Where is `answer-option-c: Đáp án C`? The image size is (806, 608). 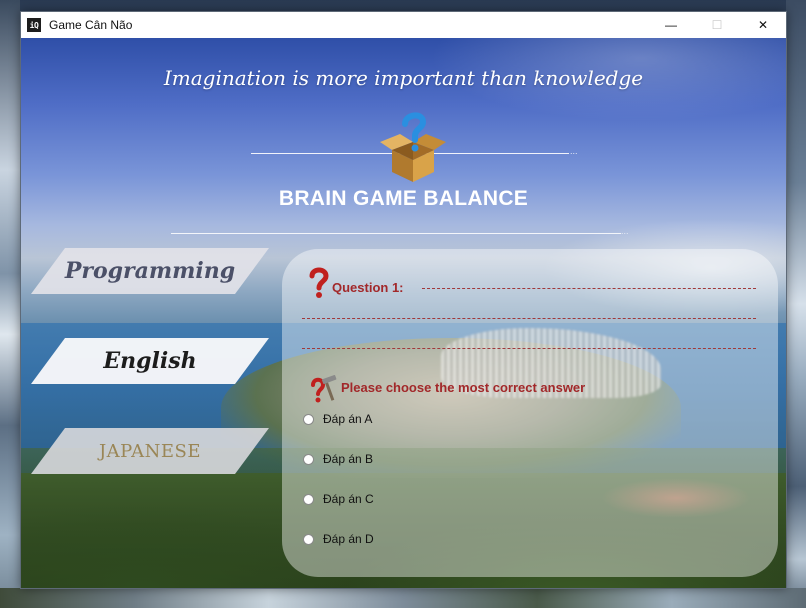 answer-option-c: Đáp án C is located at coordinates (338, 499).